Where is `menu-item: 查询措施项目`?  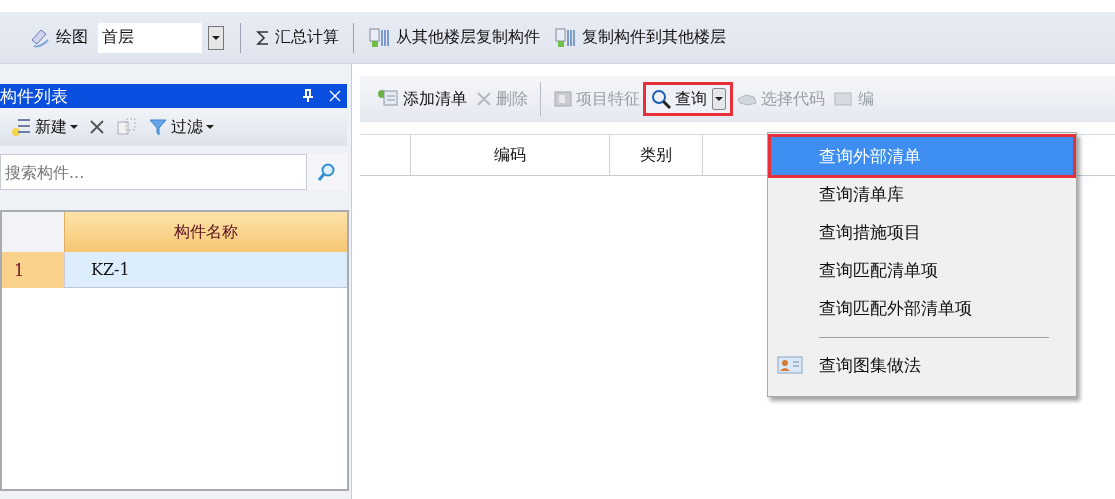
menu-item: 查询措施项目 is located at coordinates (922, 232).